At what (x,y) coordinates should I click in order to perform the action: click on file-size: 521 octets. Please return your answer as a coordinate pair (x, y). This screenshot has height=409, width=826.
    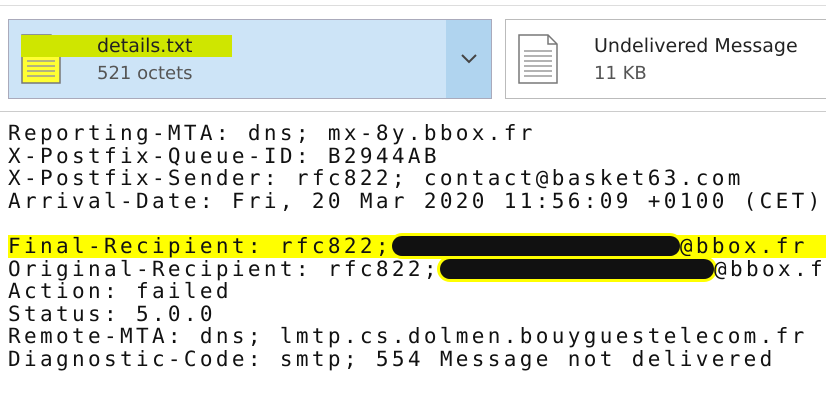
    Looking at the image, I should click on (145, 73).